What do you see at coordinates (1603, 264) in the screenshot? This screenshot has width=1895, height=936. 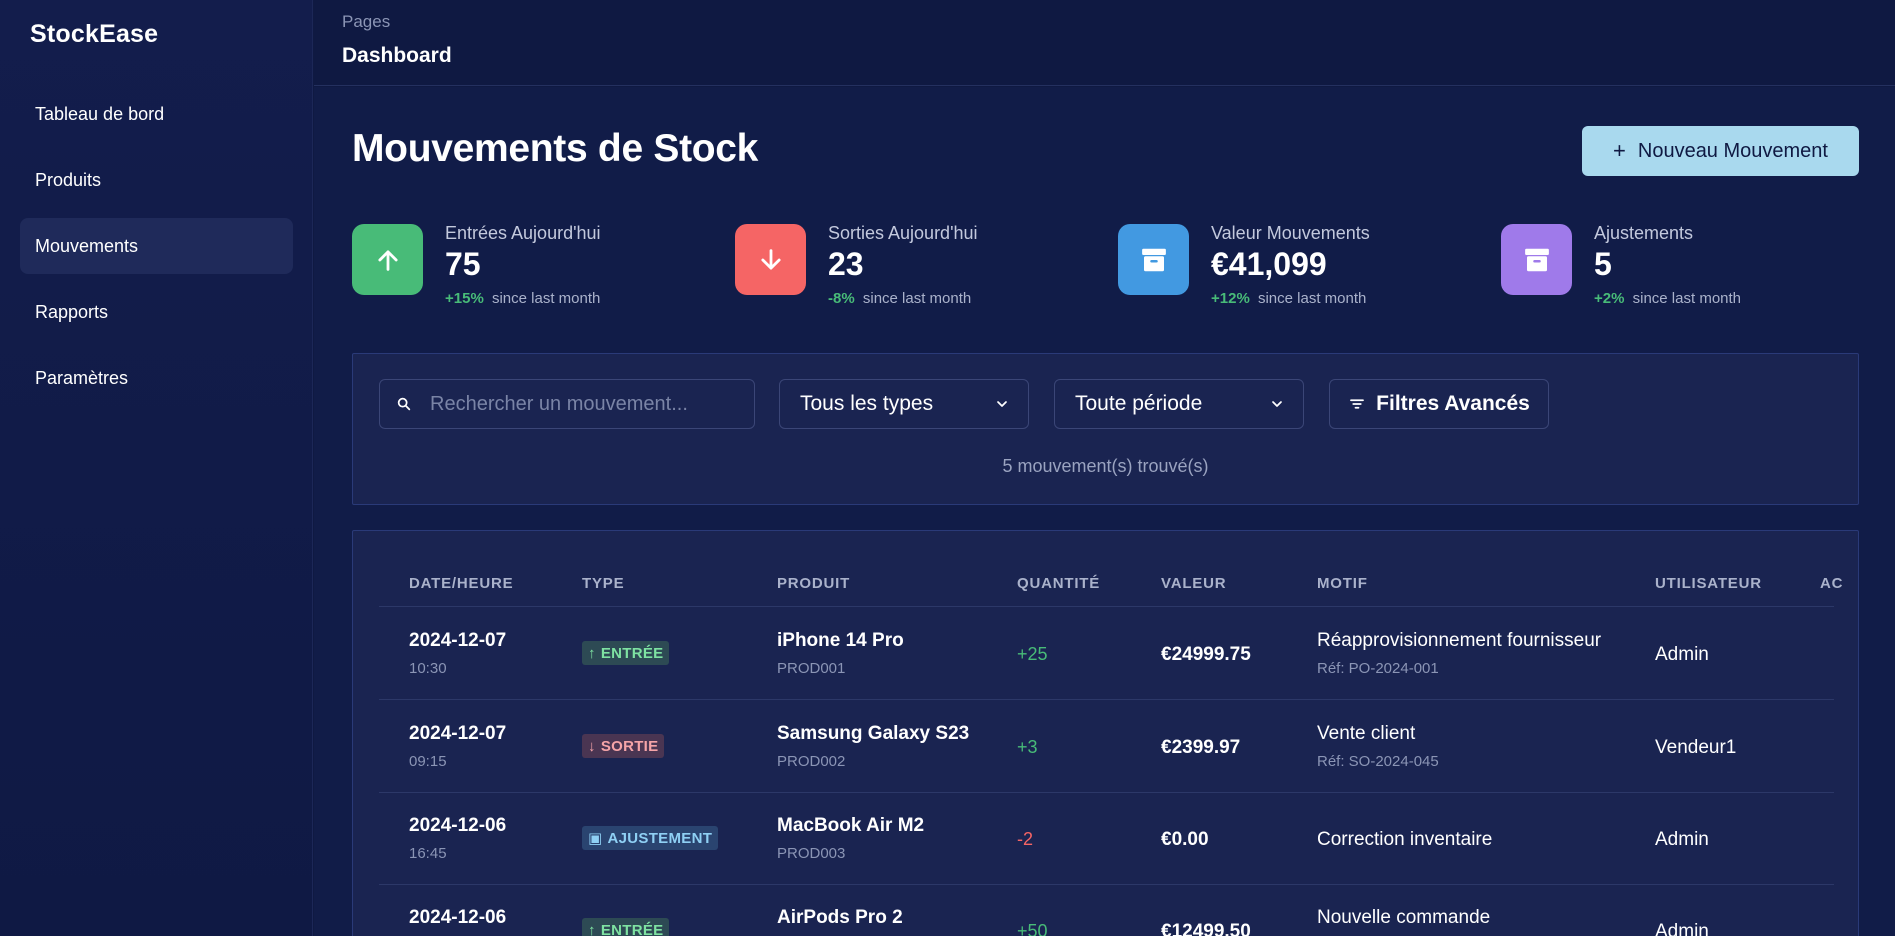 I see `stat-value: 5` at bounding box center [1603, 264].